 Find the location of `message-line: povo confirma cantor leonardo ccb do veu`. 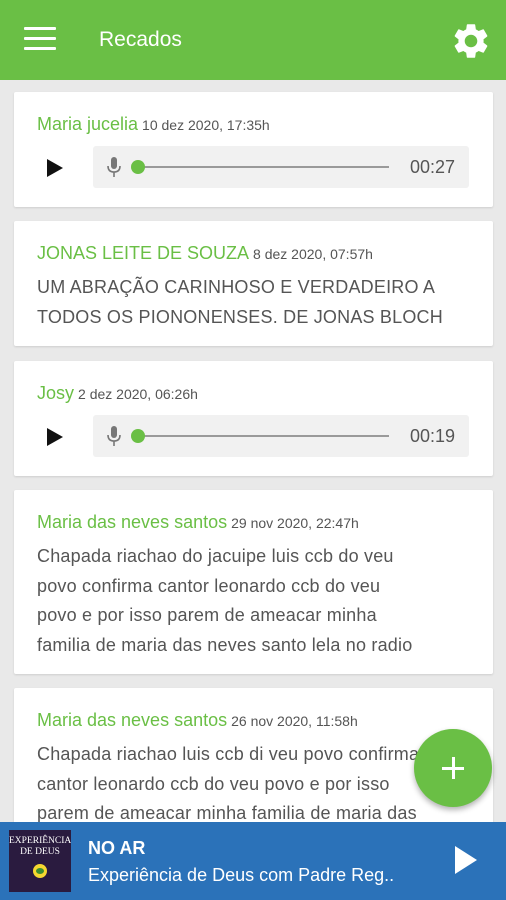

message-line: povo confirma cantor leonardo ccb do veu is located at coordinates (209, 585).